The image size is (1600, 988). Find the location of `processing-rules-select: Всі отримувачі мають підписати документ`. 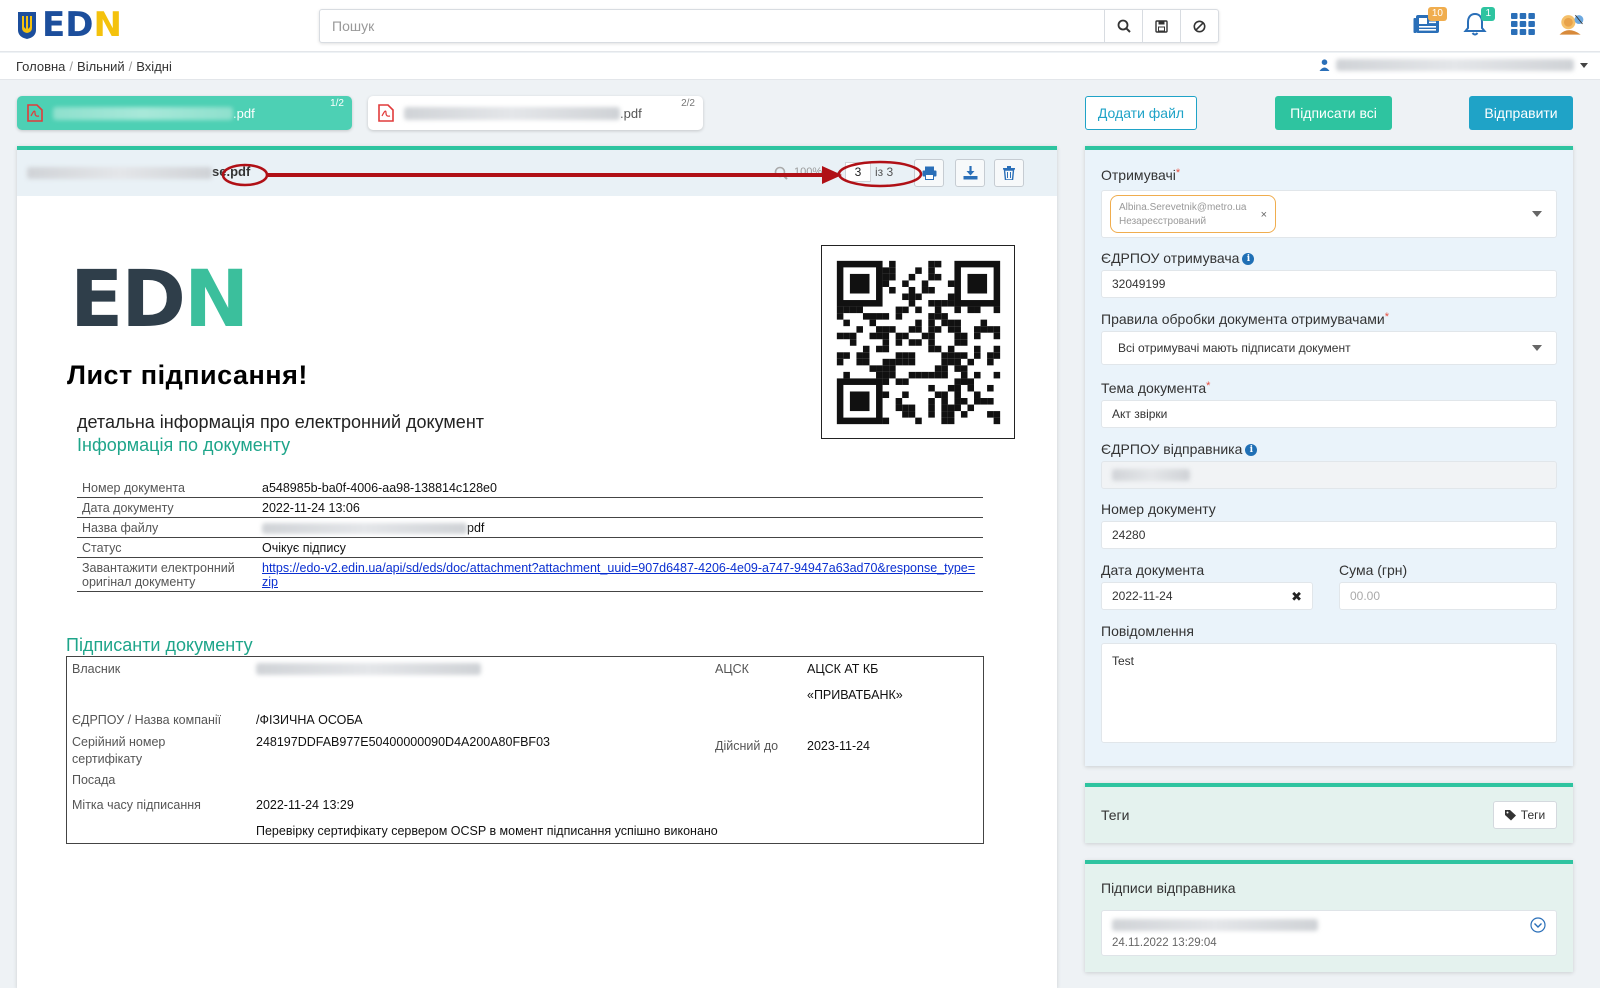

processing-rules-select: Всі отримувачі мають підписати документ is located at coordinates (1329, 348).